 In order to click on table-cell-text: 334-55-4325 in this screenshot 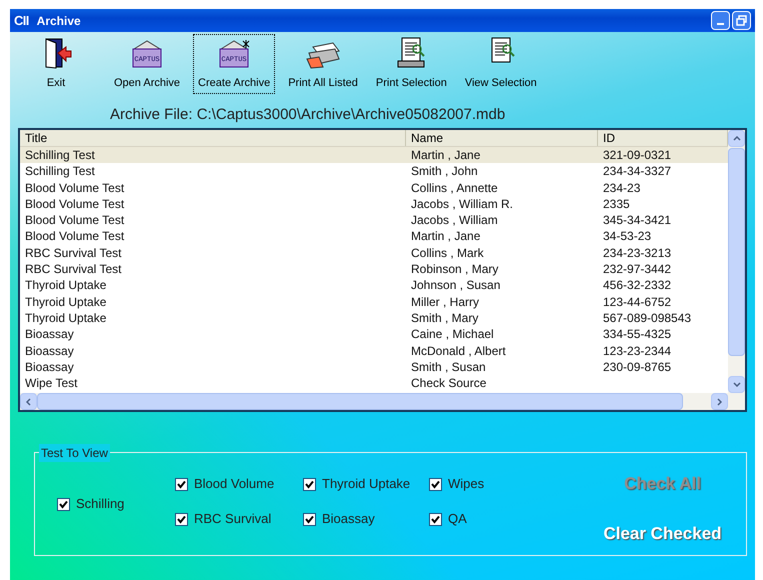, I will do `click(637, 334)`.